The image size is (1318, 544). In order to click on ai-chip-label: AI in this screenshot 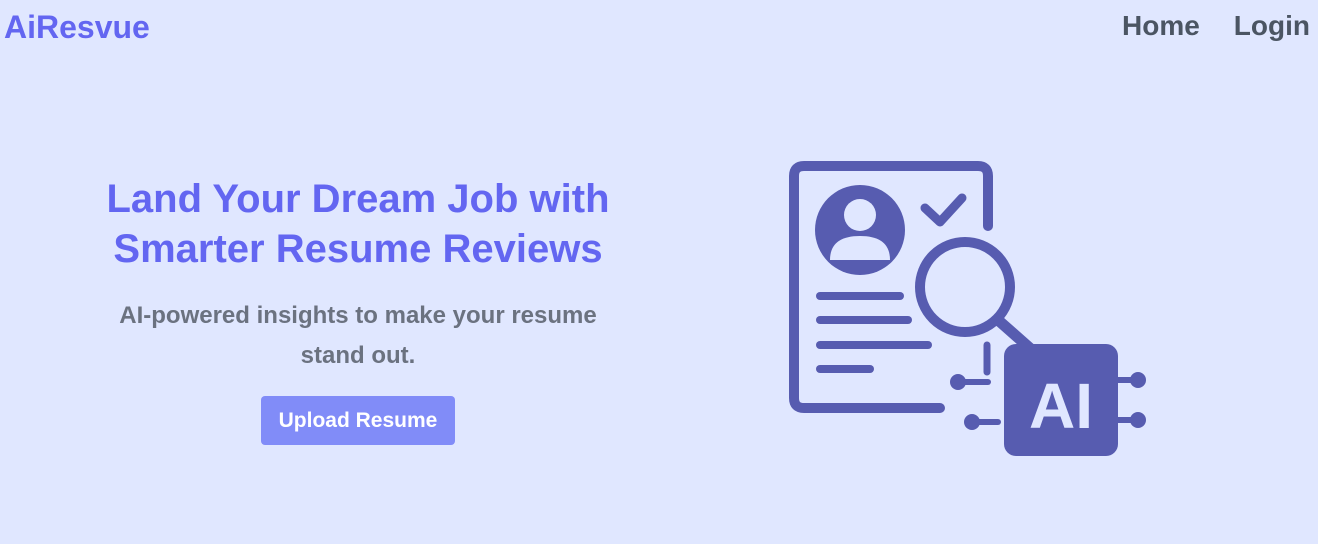, I will do `click(1061, 406)`.